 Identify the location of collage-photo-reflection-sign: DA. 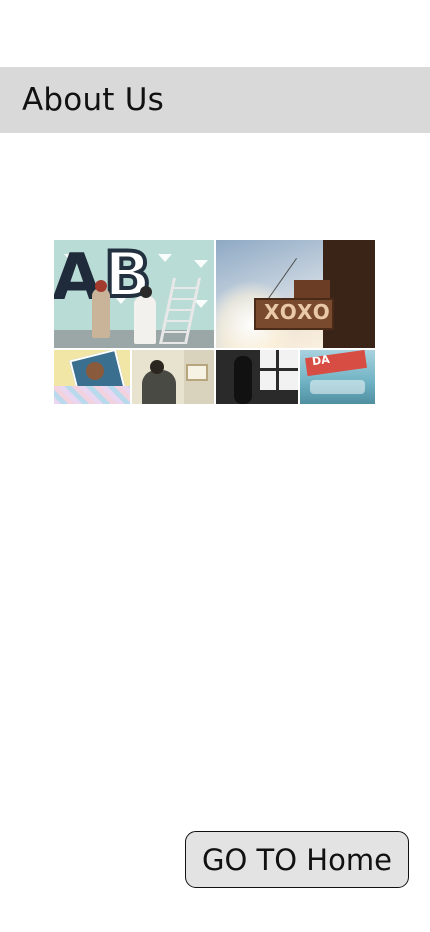
(337, 377).